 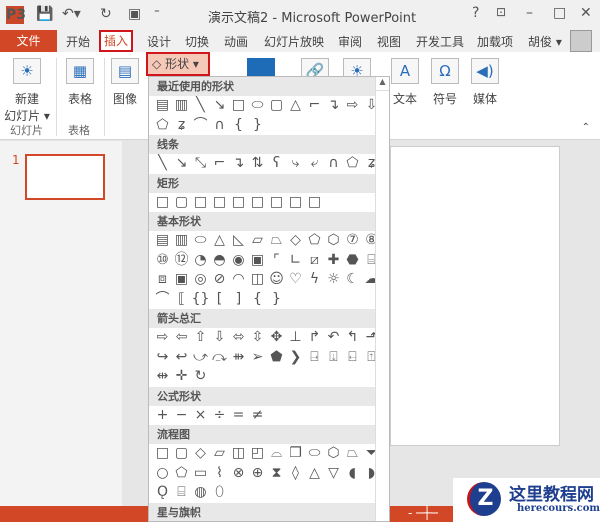 What do you see at coordinates (276, 202) in the screenshot?
I see `round-single-corner-shape-icon: □` at bounding box center [276, 202].